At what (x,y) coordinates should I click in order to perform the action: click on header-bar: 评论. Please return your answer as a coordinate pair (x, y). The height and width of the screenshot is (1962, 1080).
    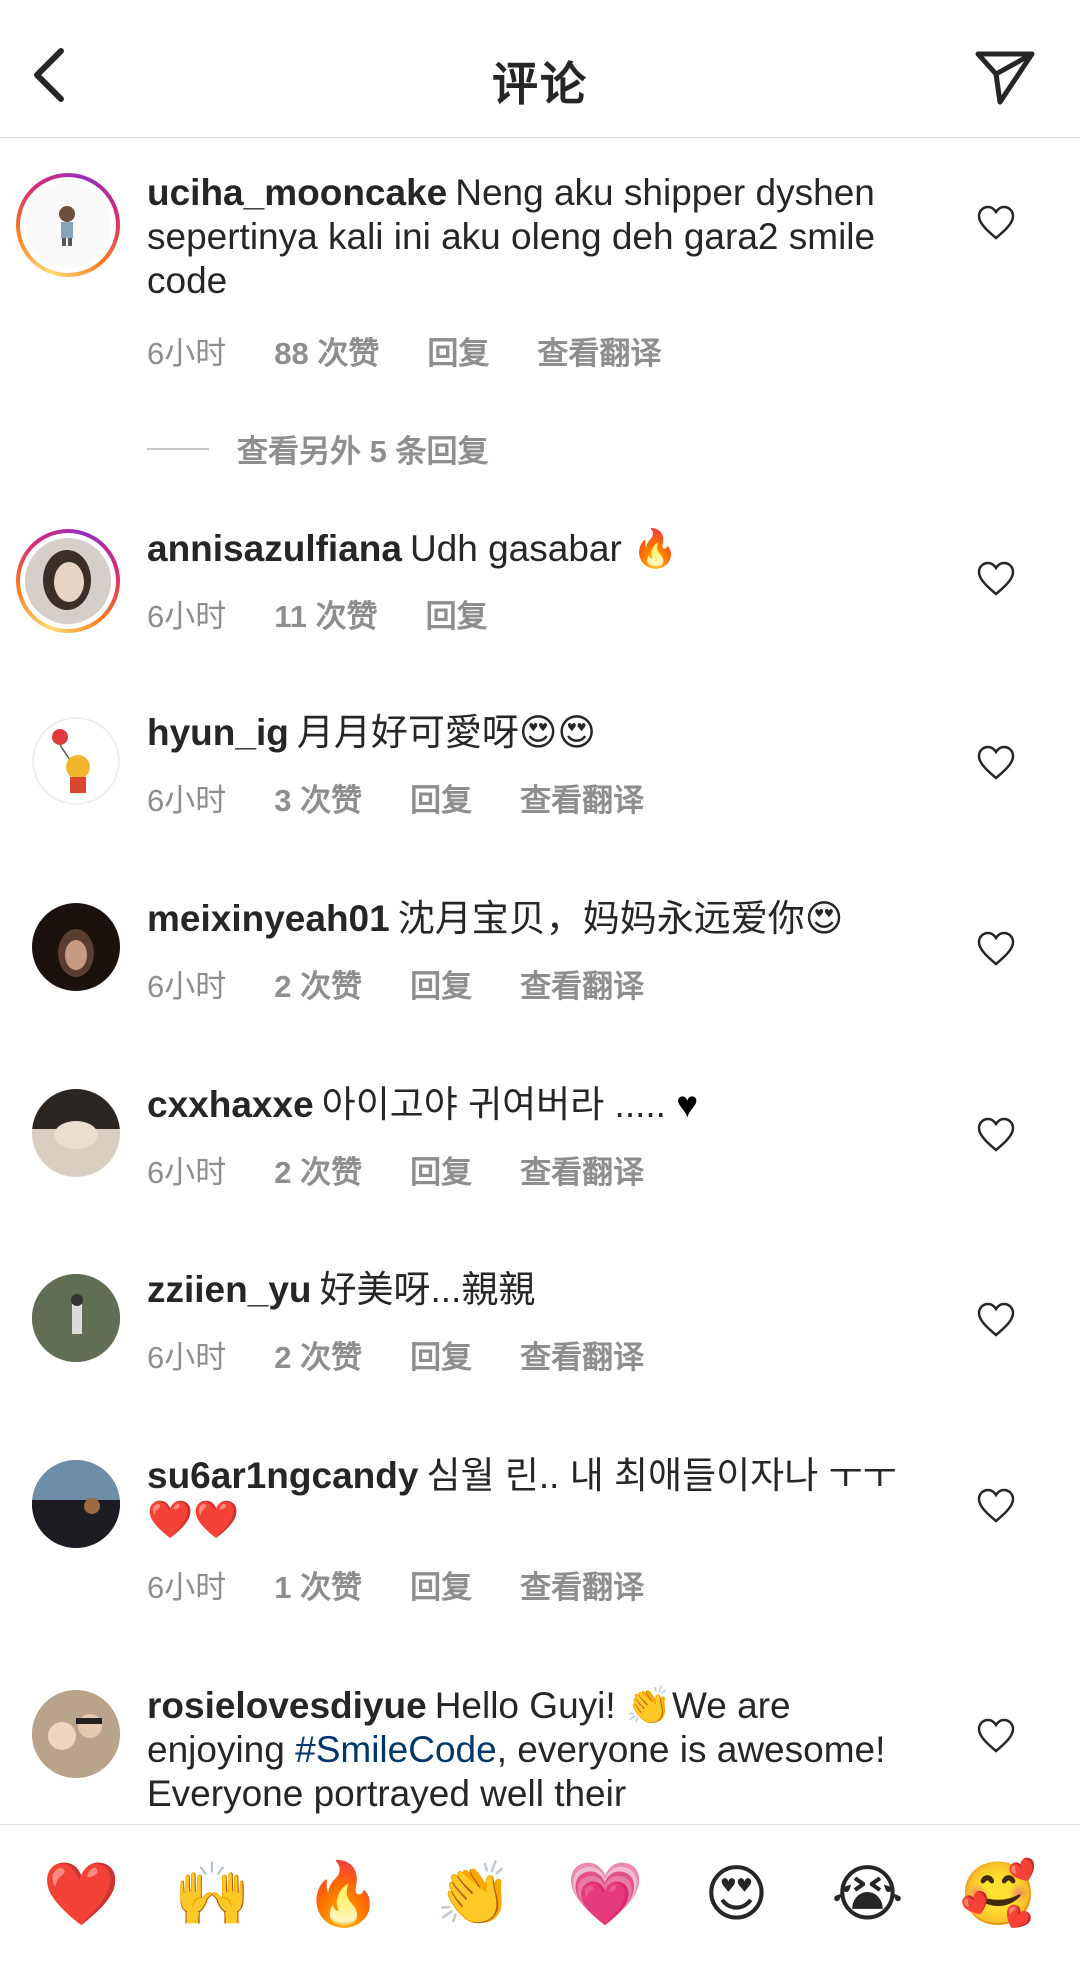
    Looking at the image, I should click on (540, 69).